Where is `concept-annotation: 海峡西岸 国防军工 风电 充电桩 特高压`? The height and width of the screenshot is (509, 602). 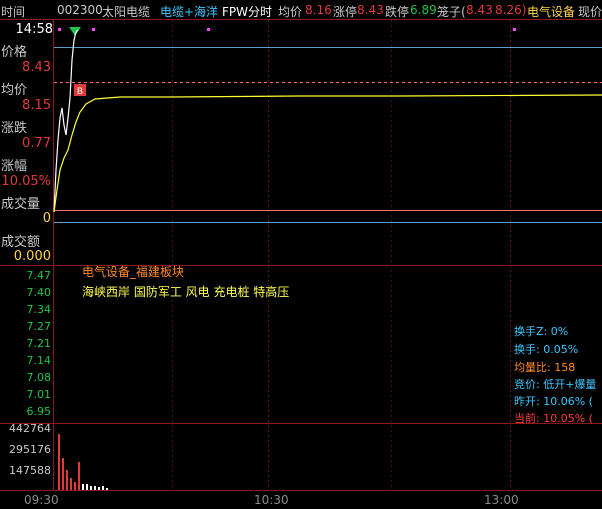
concept-annotation: 海峡西岸 国防军工 风电 充电桩 特高压 is located at coordinates (186, 292).